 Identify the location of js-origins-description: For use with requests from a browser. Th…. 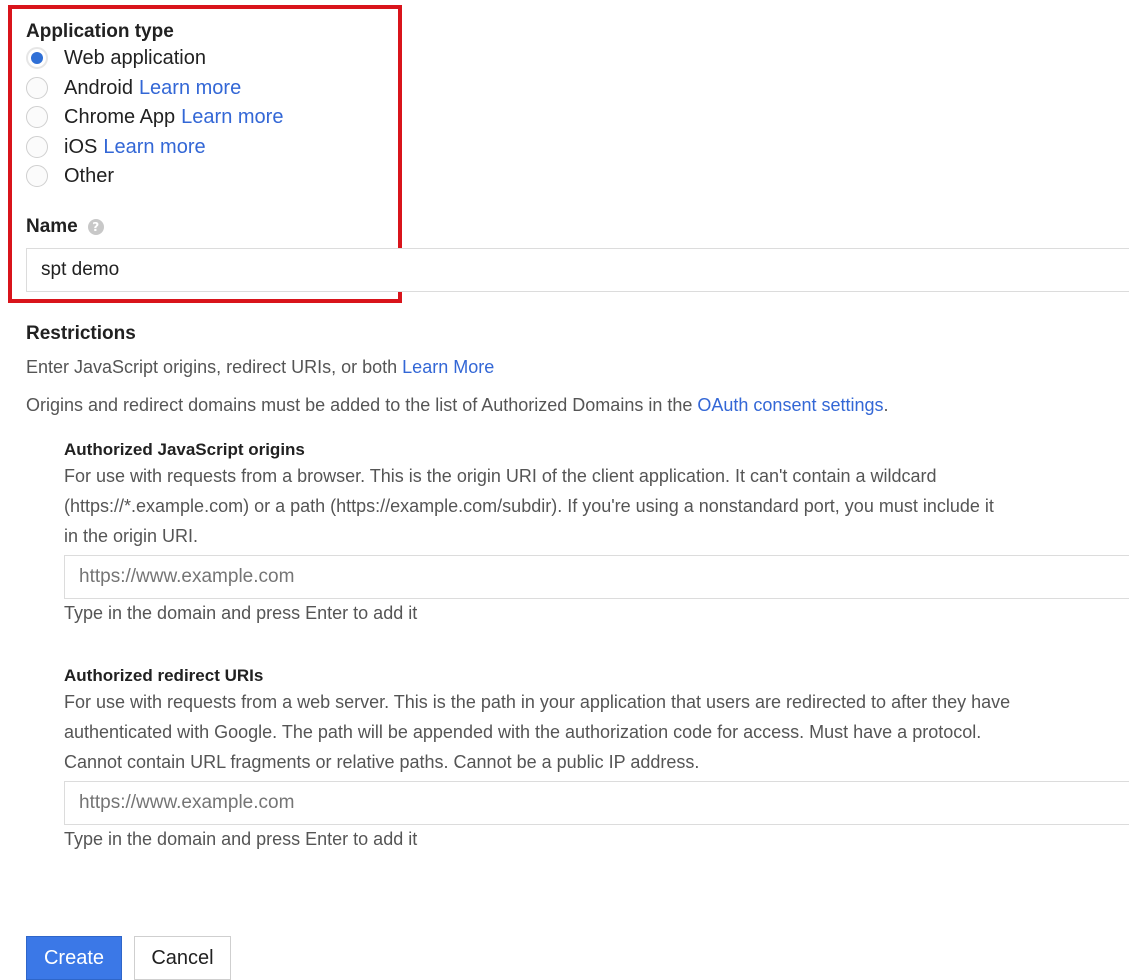
(596, 506).